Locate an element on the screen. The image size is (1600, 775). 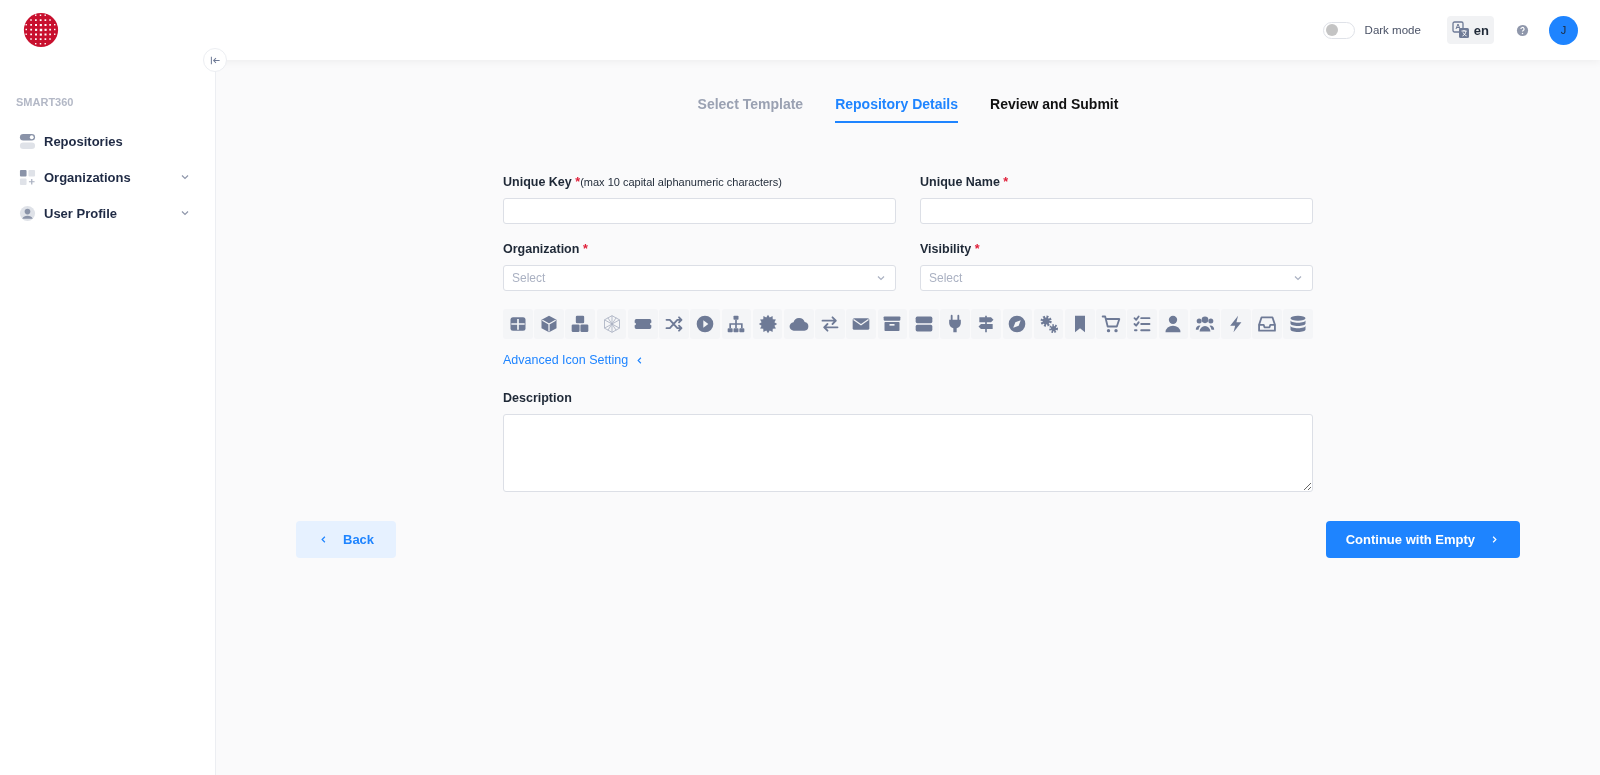
inbox-icon is located at coordinates (1267, 324).